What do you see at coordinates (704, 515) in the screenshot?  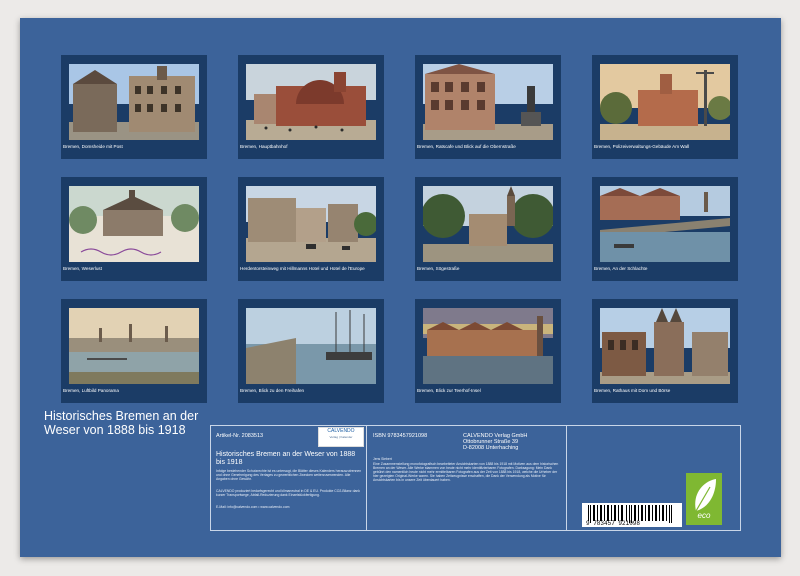 I see `eco-label: eco` at bounding box center [704, 515].